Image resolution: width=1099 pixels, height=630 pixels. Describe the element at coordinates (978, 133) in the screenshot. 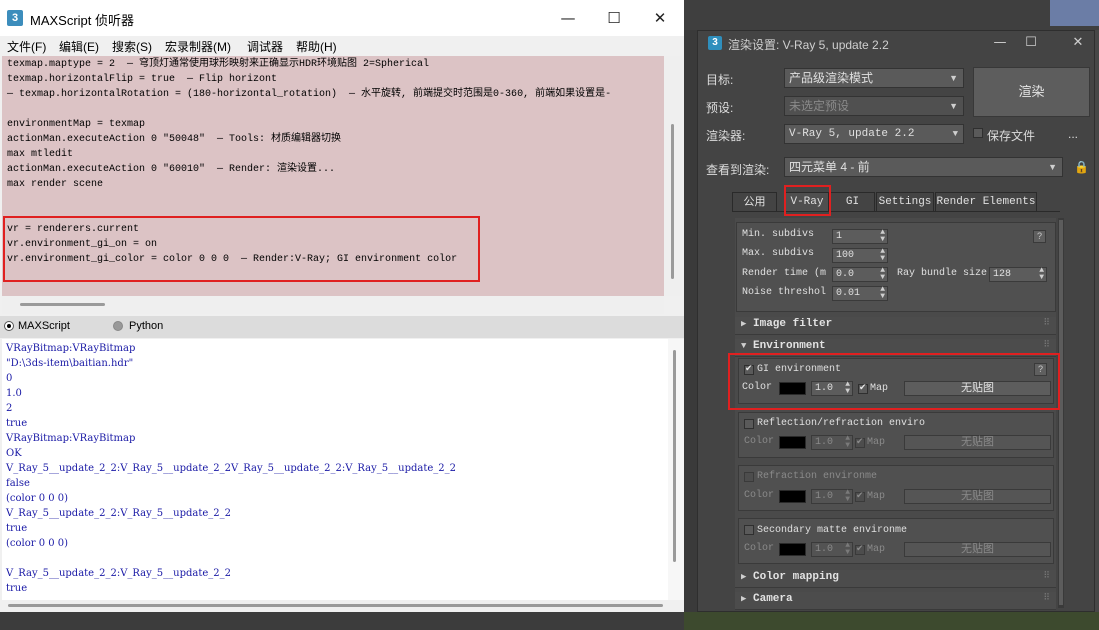

I see `save-file-checkbox` at that location.